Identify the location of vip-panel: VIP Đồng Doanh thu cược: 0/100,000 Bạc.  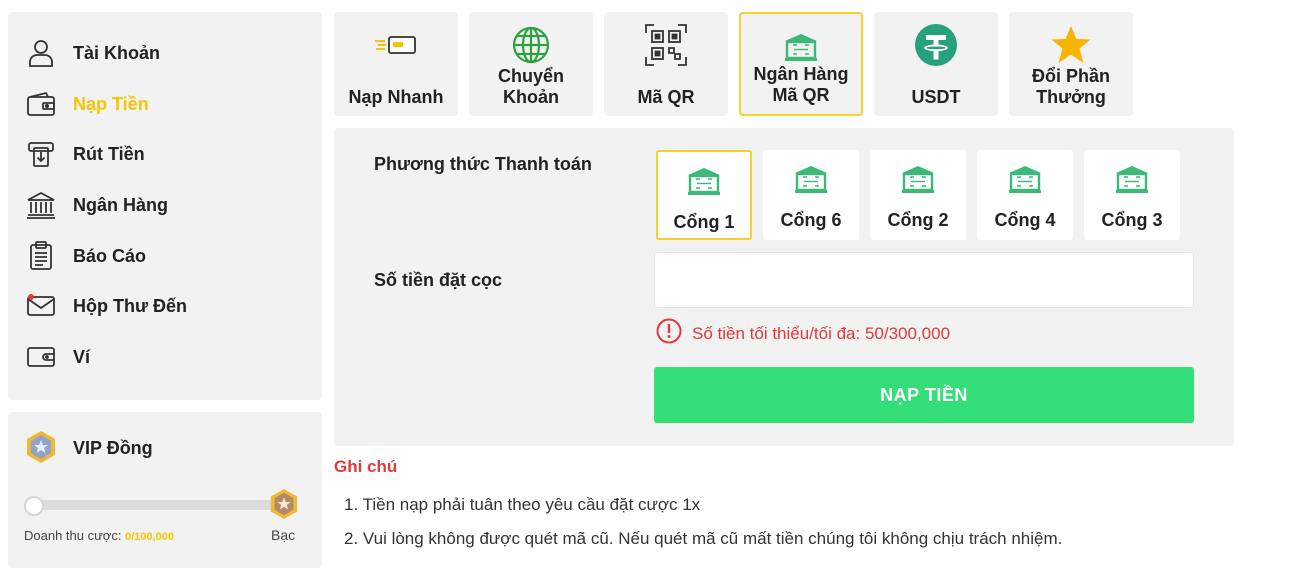
(165, 490).